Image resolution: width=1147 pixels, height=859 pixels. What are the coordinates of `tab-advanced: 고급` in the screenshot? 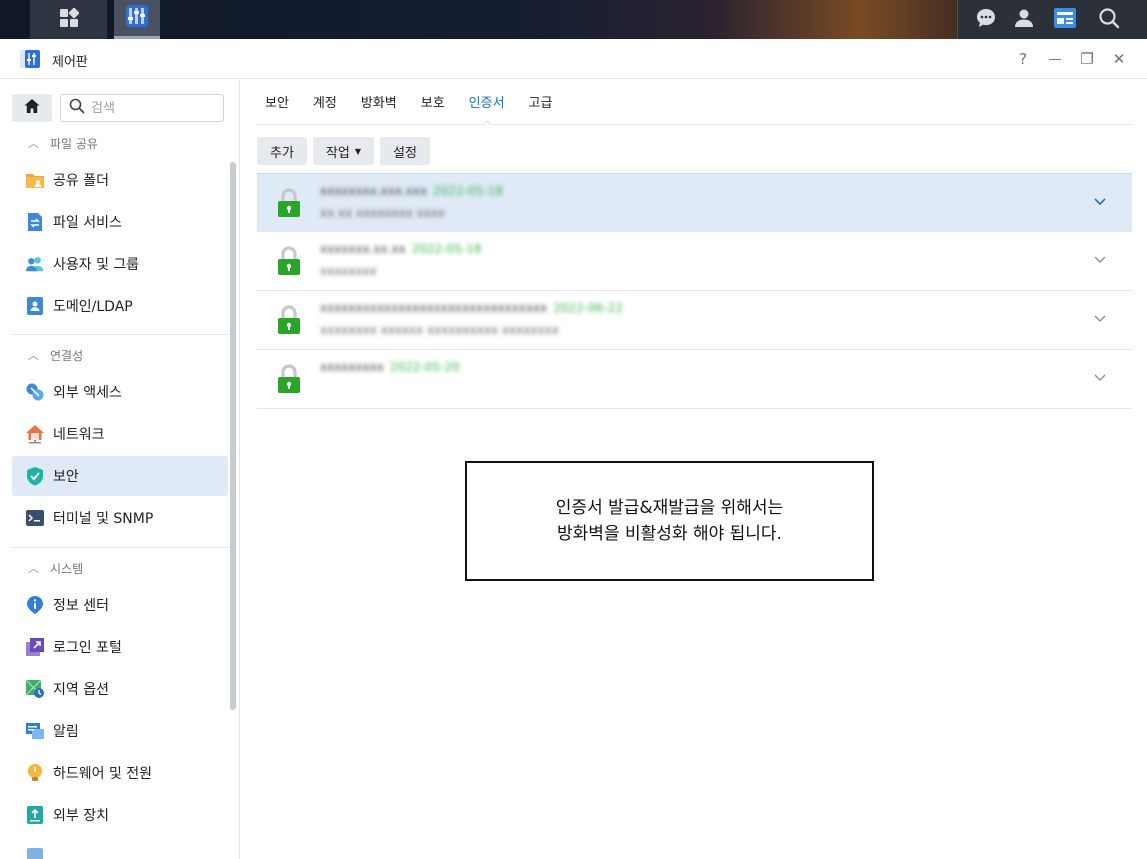 It's located at (541, 101).